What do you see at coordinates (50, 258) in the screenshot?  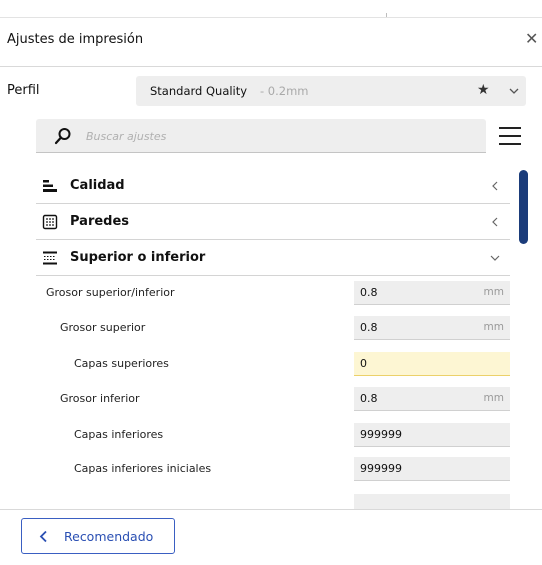 I see `top-bottom-icon` at bounding box center [50, 258].